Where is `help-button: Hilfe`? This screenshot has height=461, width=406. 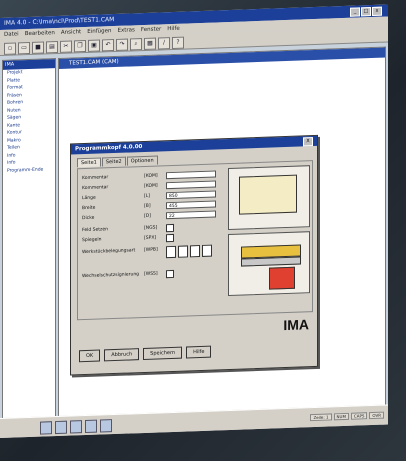
help-button: Hilfe is located at coordinates (199, 352).